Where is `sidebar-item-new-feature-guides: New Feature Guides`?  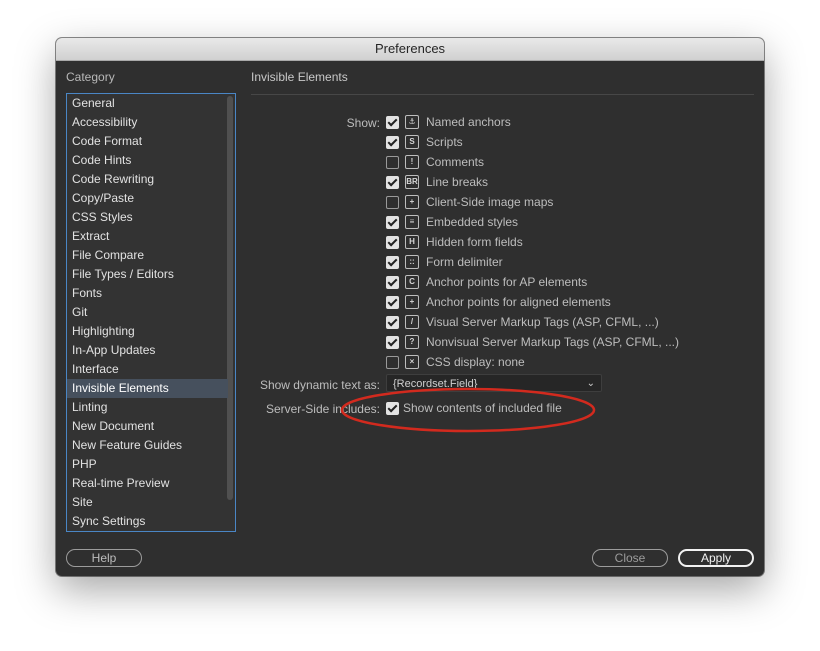
sidebar-item-new-feature-guides: New Feature Guides is located at coordinates (147, 445).